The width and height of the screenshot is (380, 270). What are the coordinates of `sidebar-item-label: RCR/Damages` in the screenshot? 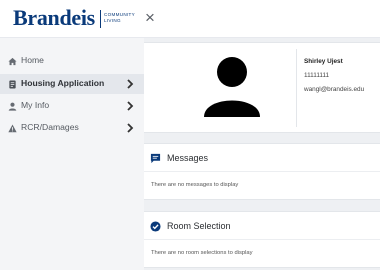 It's located at (50, 127).